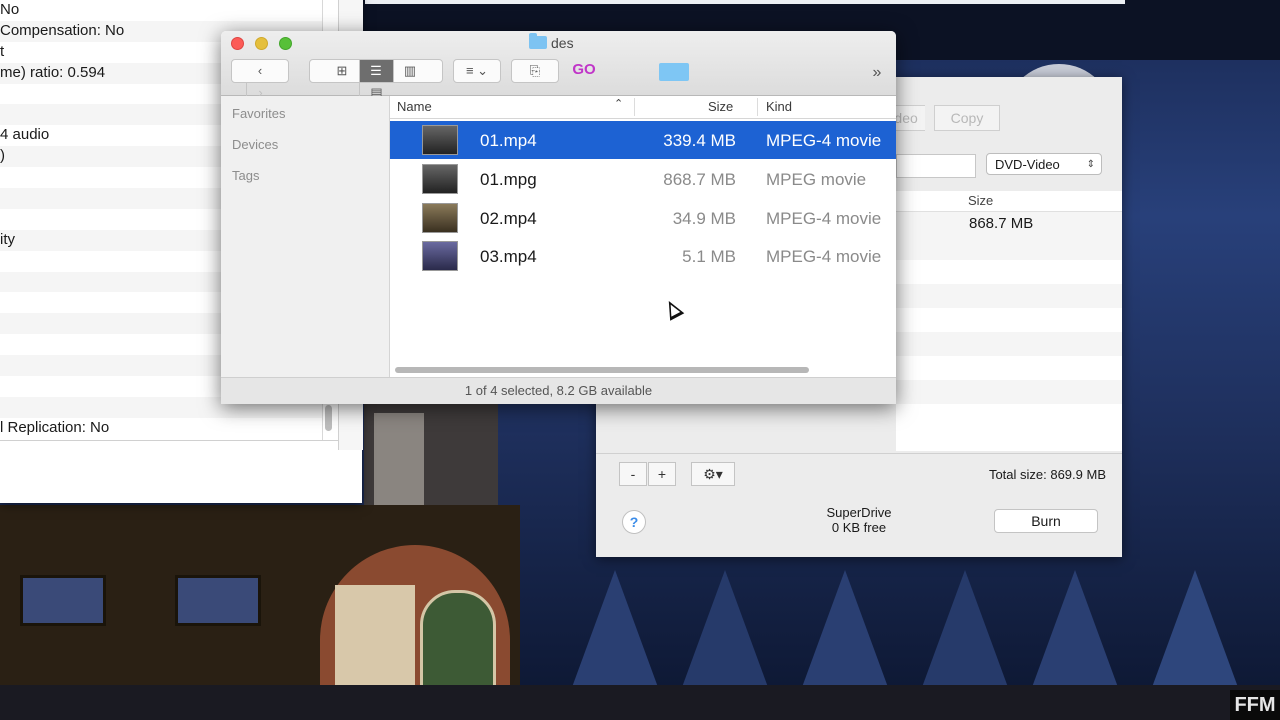  What do you see at coordinates (535, 71) in the screenshot?
I see `new-folder-button: ⎘` at bounding box center [535, 71].